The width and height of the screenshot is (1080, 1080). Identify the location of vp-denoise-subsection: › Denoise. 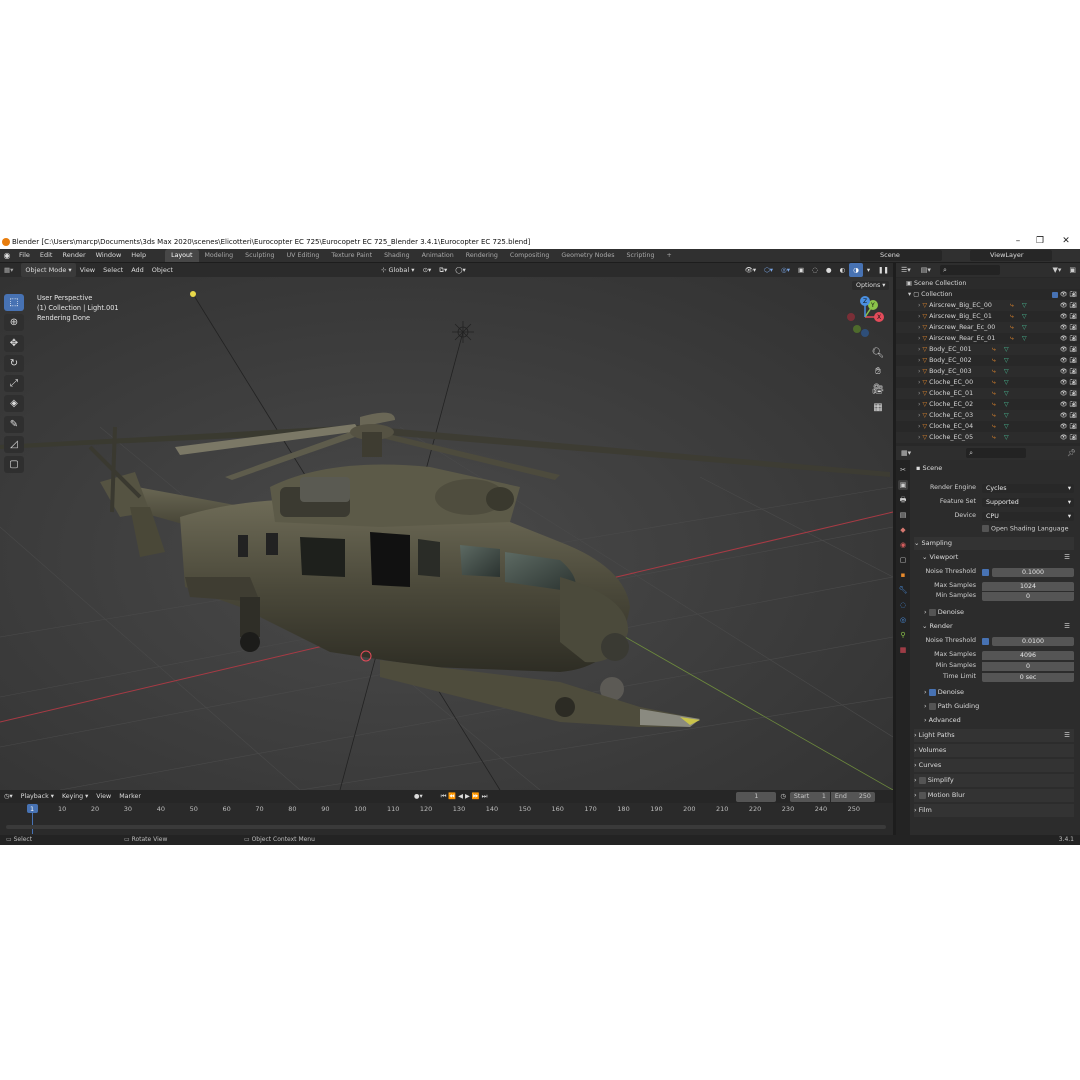
(999, 612).